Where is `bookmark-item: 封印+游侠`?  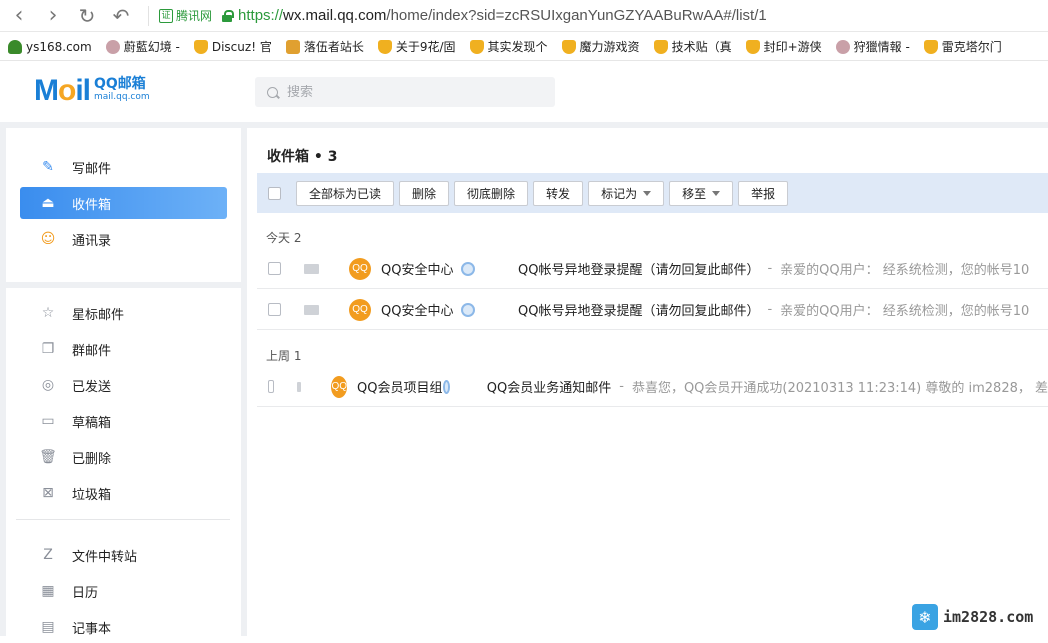
bookmark-item: 封印+游侠 is located at coordinates (783, 46).